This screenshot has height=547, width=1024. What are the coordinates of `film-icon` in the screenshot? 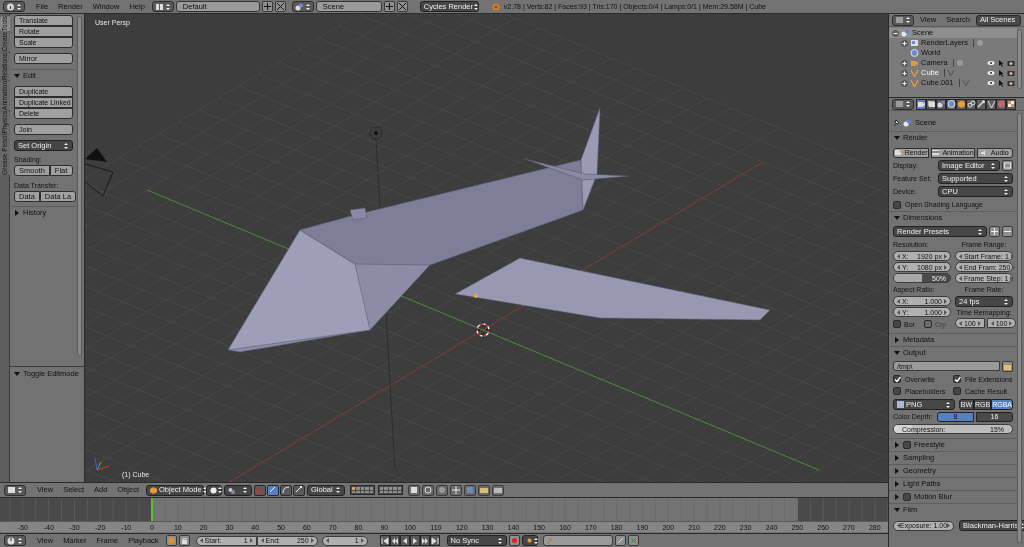 It's located at (936, 152).